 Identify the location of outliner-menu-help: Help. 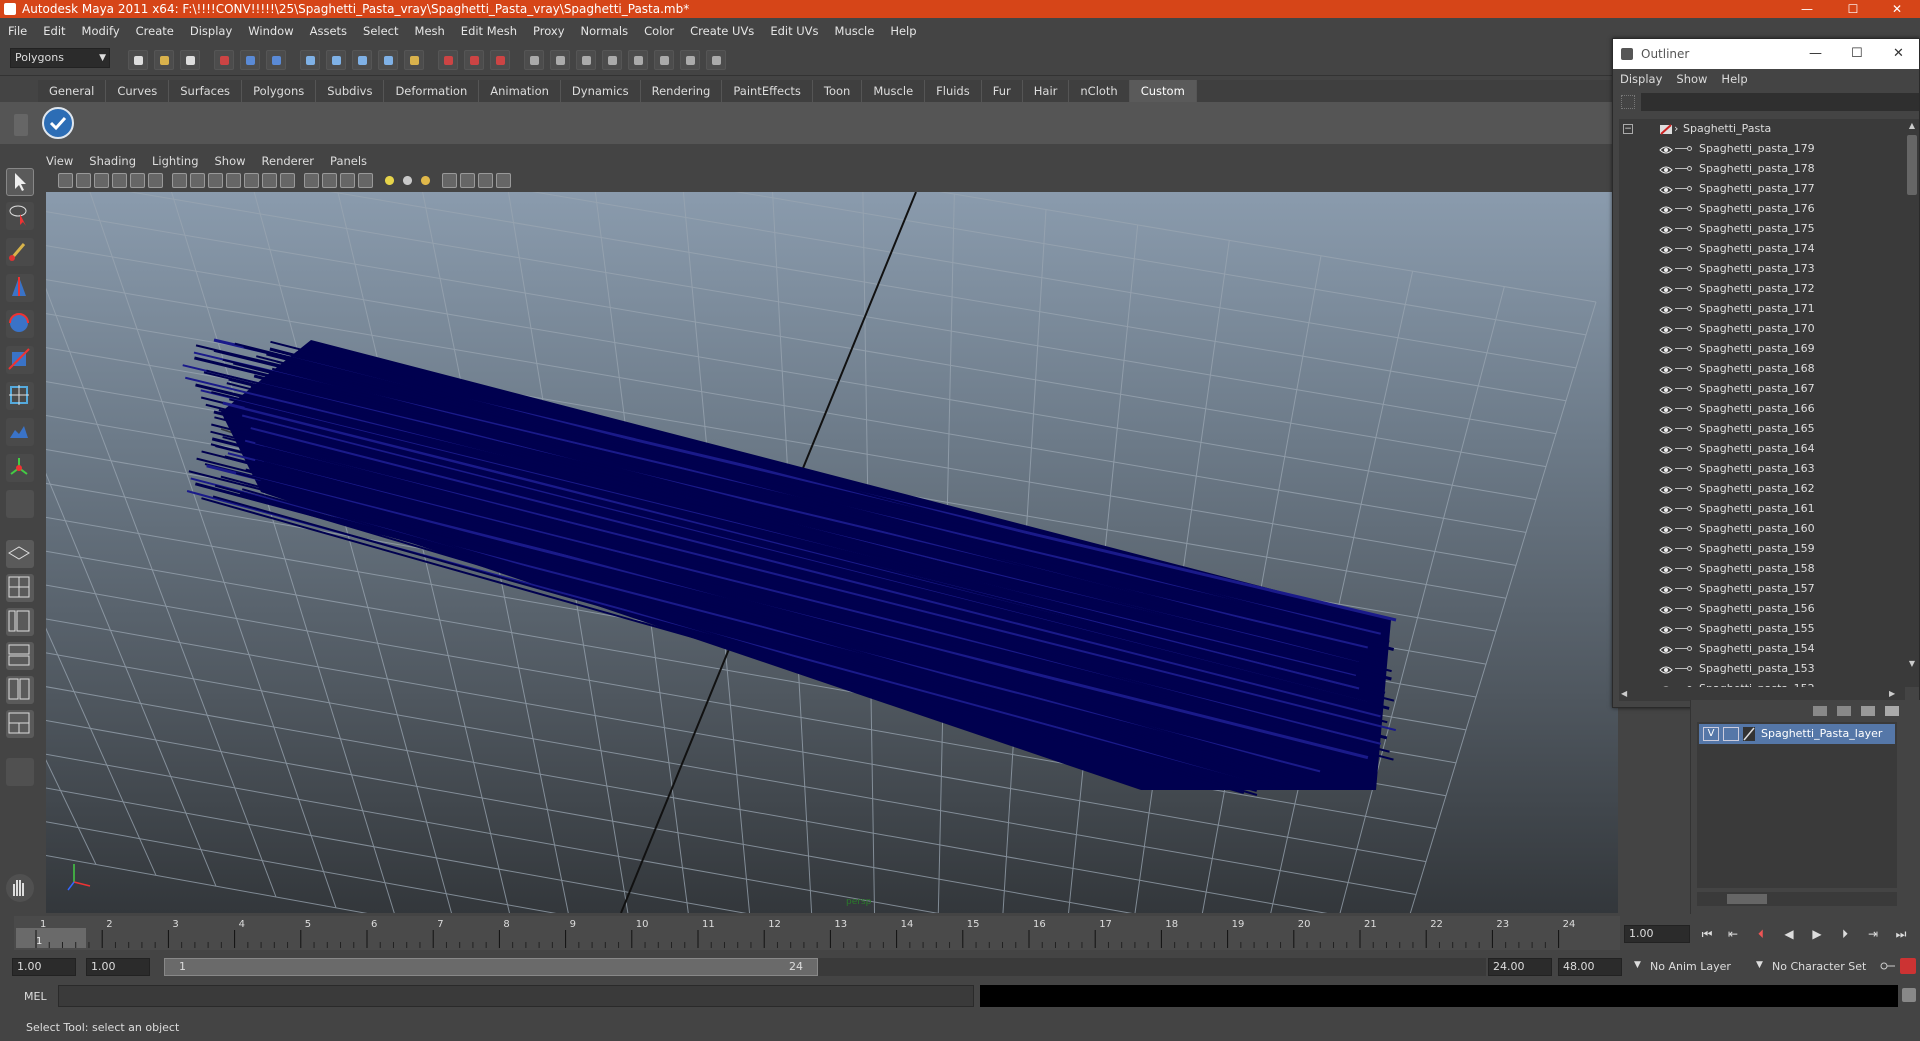
(1734, 79).